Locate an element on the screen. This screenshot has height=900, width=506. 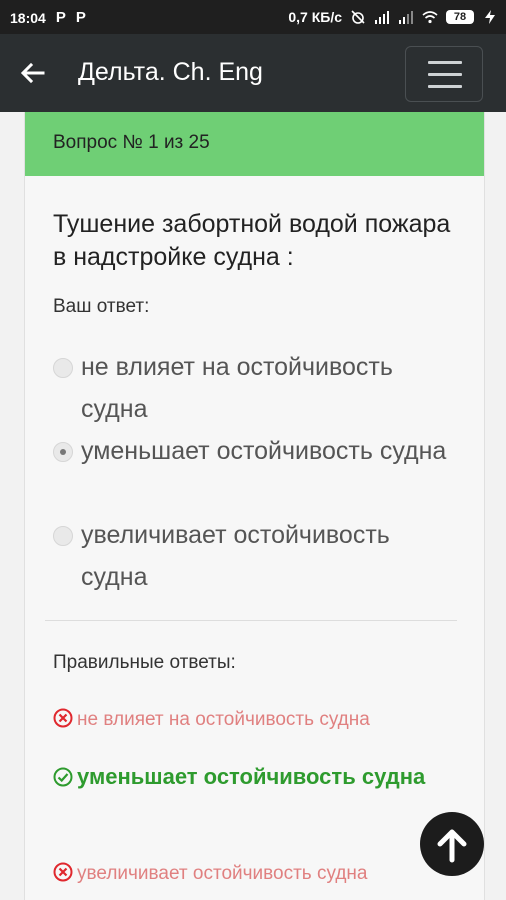
charging-icon is located at coordinates (490, 17).